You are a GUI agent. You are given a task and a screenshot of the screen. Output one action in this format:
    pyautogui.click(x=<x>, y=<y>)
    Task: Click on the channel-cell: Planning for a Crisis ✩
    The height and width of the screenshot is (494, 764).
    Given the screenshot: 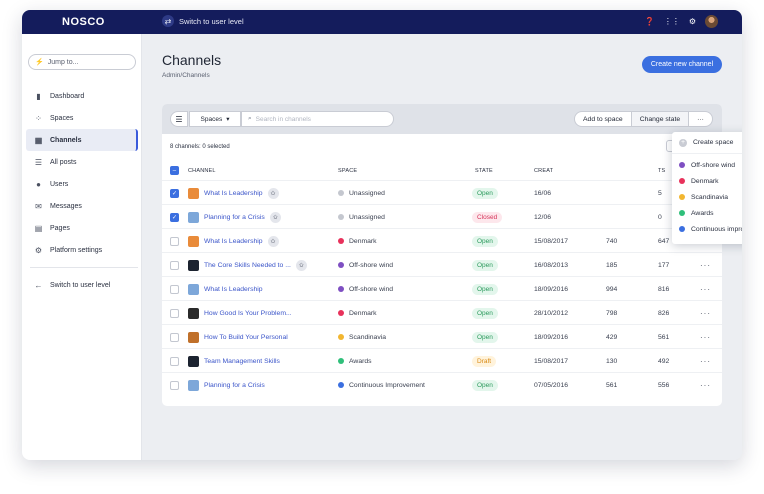 What is the action you would take?
    pyautogui.click(x=234, y=217)
    